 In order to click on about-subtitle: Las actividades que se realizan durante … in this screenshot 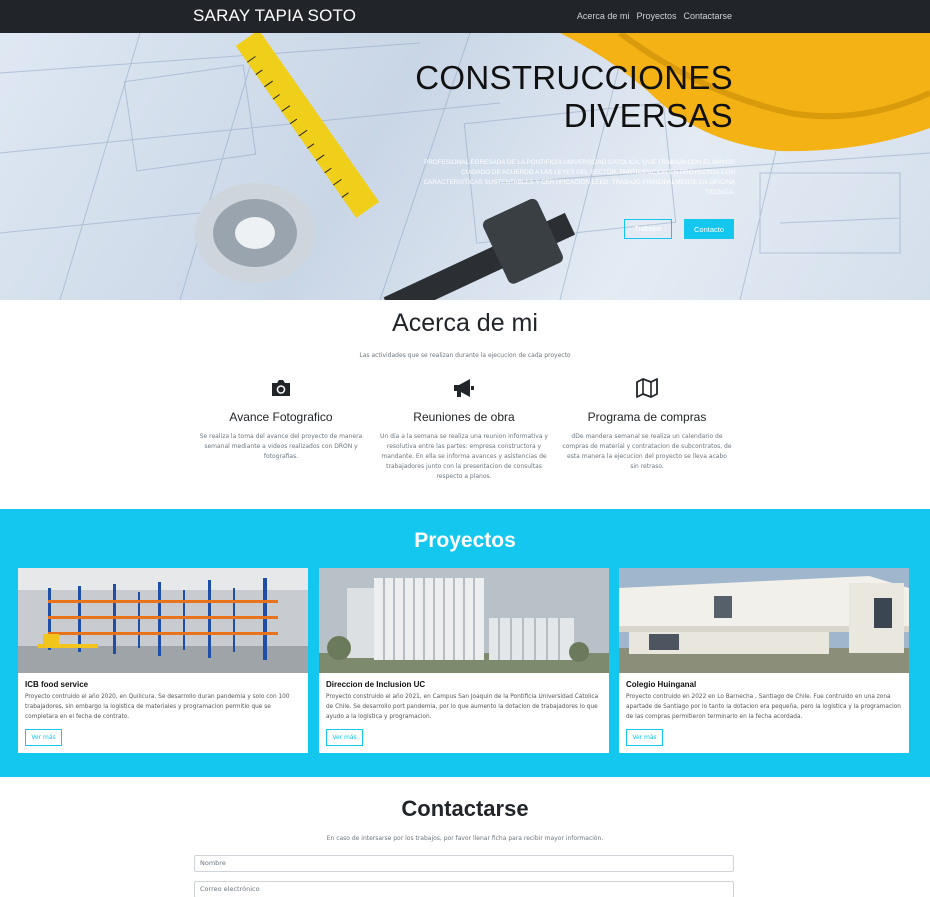, I will do `click(465, 355)`.